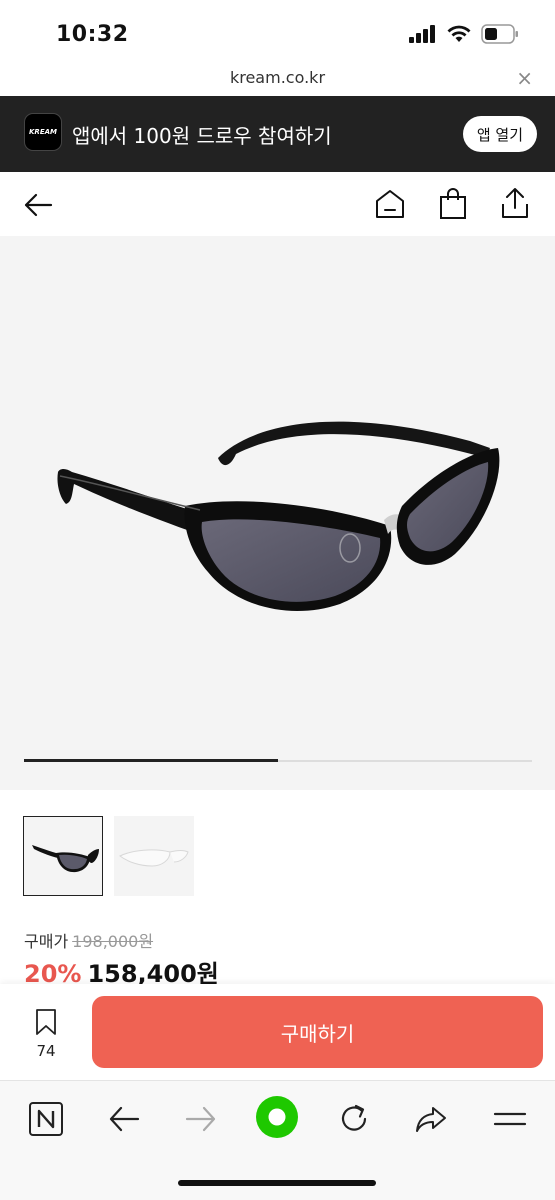 This screenshot has width=555, height=1200. Describe the element at coordinates (38, 205) in the screenshot. I see `back-arrow-icon` at that location.